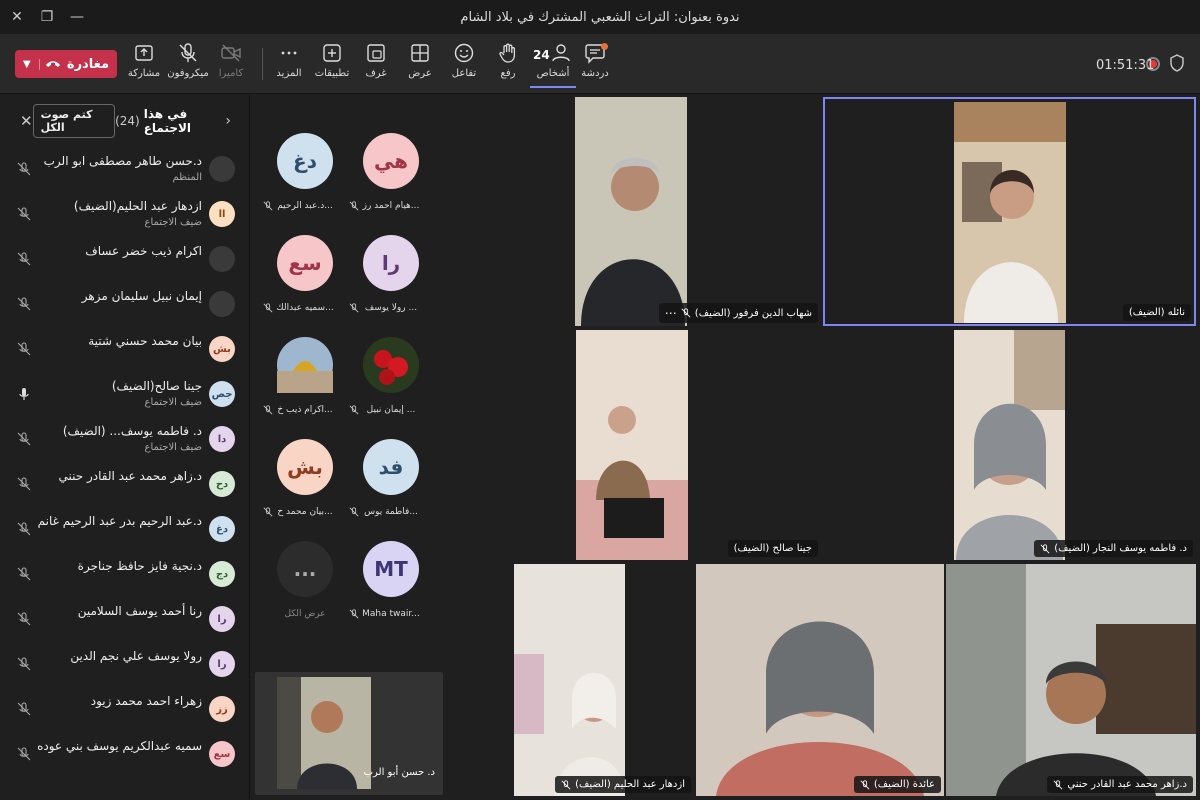 This screenshot has width=1200, height=800. I want to click on avatar: دح, so click(222, 484).